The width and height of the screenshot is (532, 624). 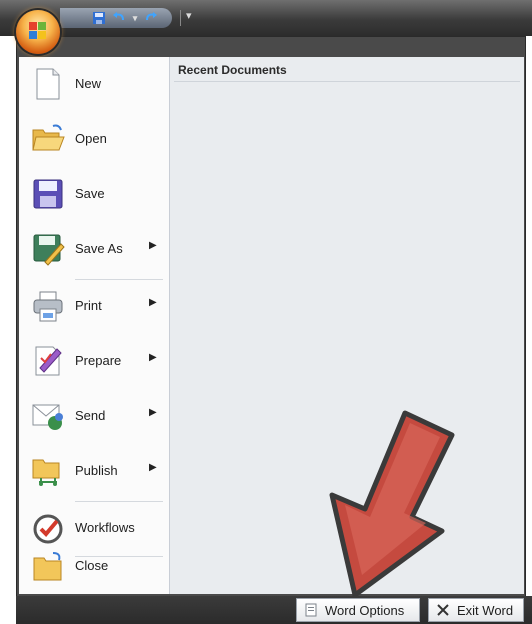 I want to click on menu-item-open: Open, so click(x=94, y=139).